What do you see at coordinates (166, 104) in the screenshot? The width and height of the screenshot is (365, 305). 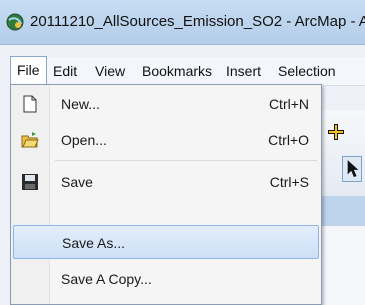 I see `menu-item-new: New... Ctrl+N` at bounding box center [166, 104].